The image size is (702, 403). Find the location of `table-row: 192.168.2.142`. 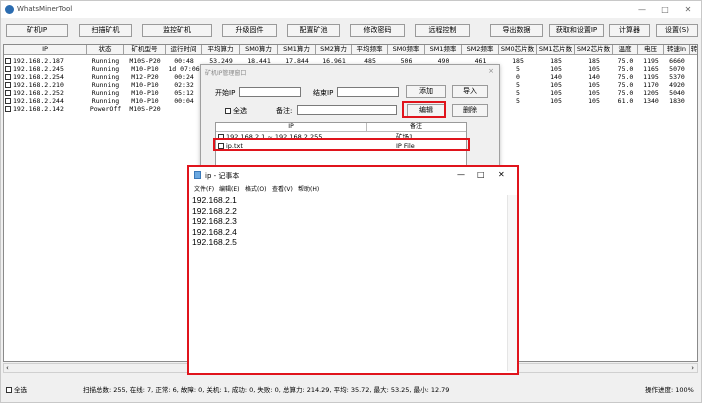

table-row: 192.168.2.142 is located at coordinates (46, 109).